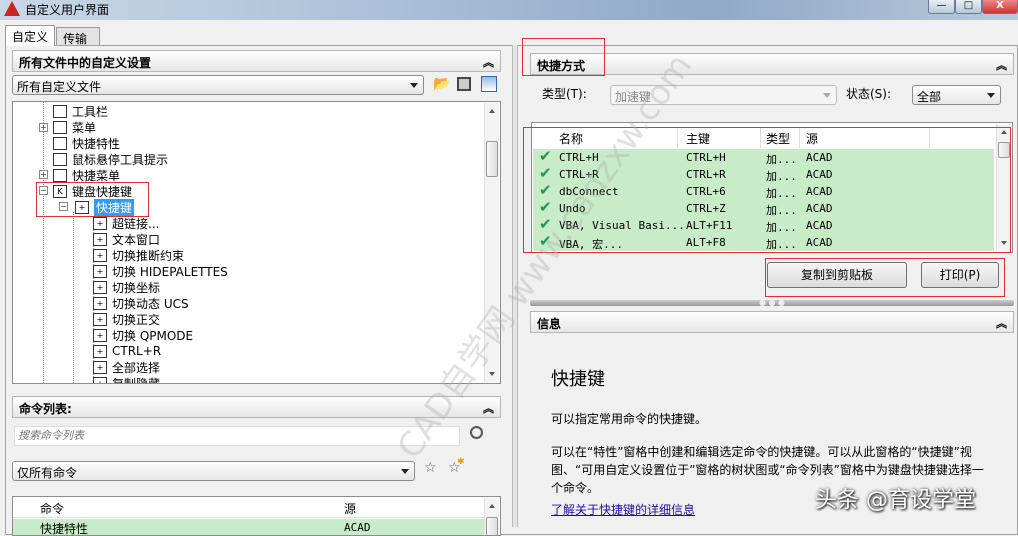  Describe the element at coordinates (763, 190) in the screenshot. I see `table-row: ✔ dbConnect CTRL+6 加... ACAD` at that location.